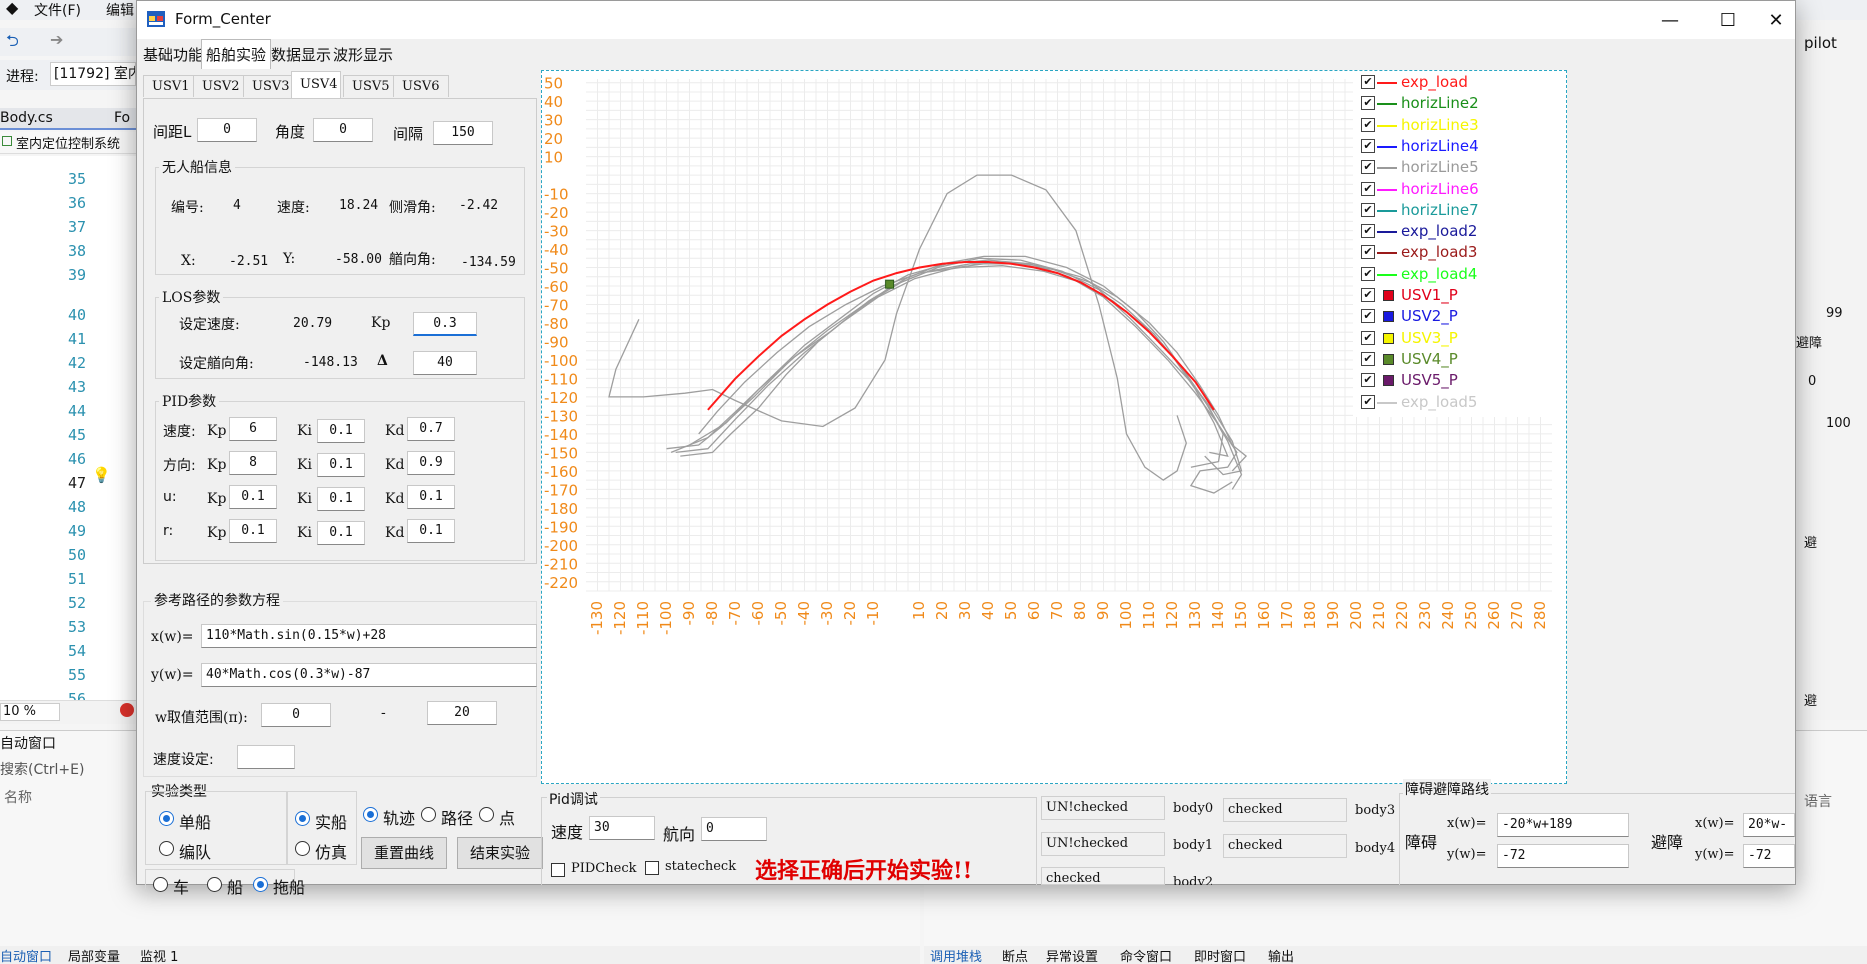 The height and width of the screenshot is (964, 1867). What do you see at coordinates (1146, 955) in the screenshot?
I see `bottom-tab-right: 命令窗口` at bounding box center [1146, 955].